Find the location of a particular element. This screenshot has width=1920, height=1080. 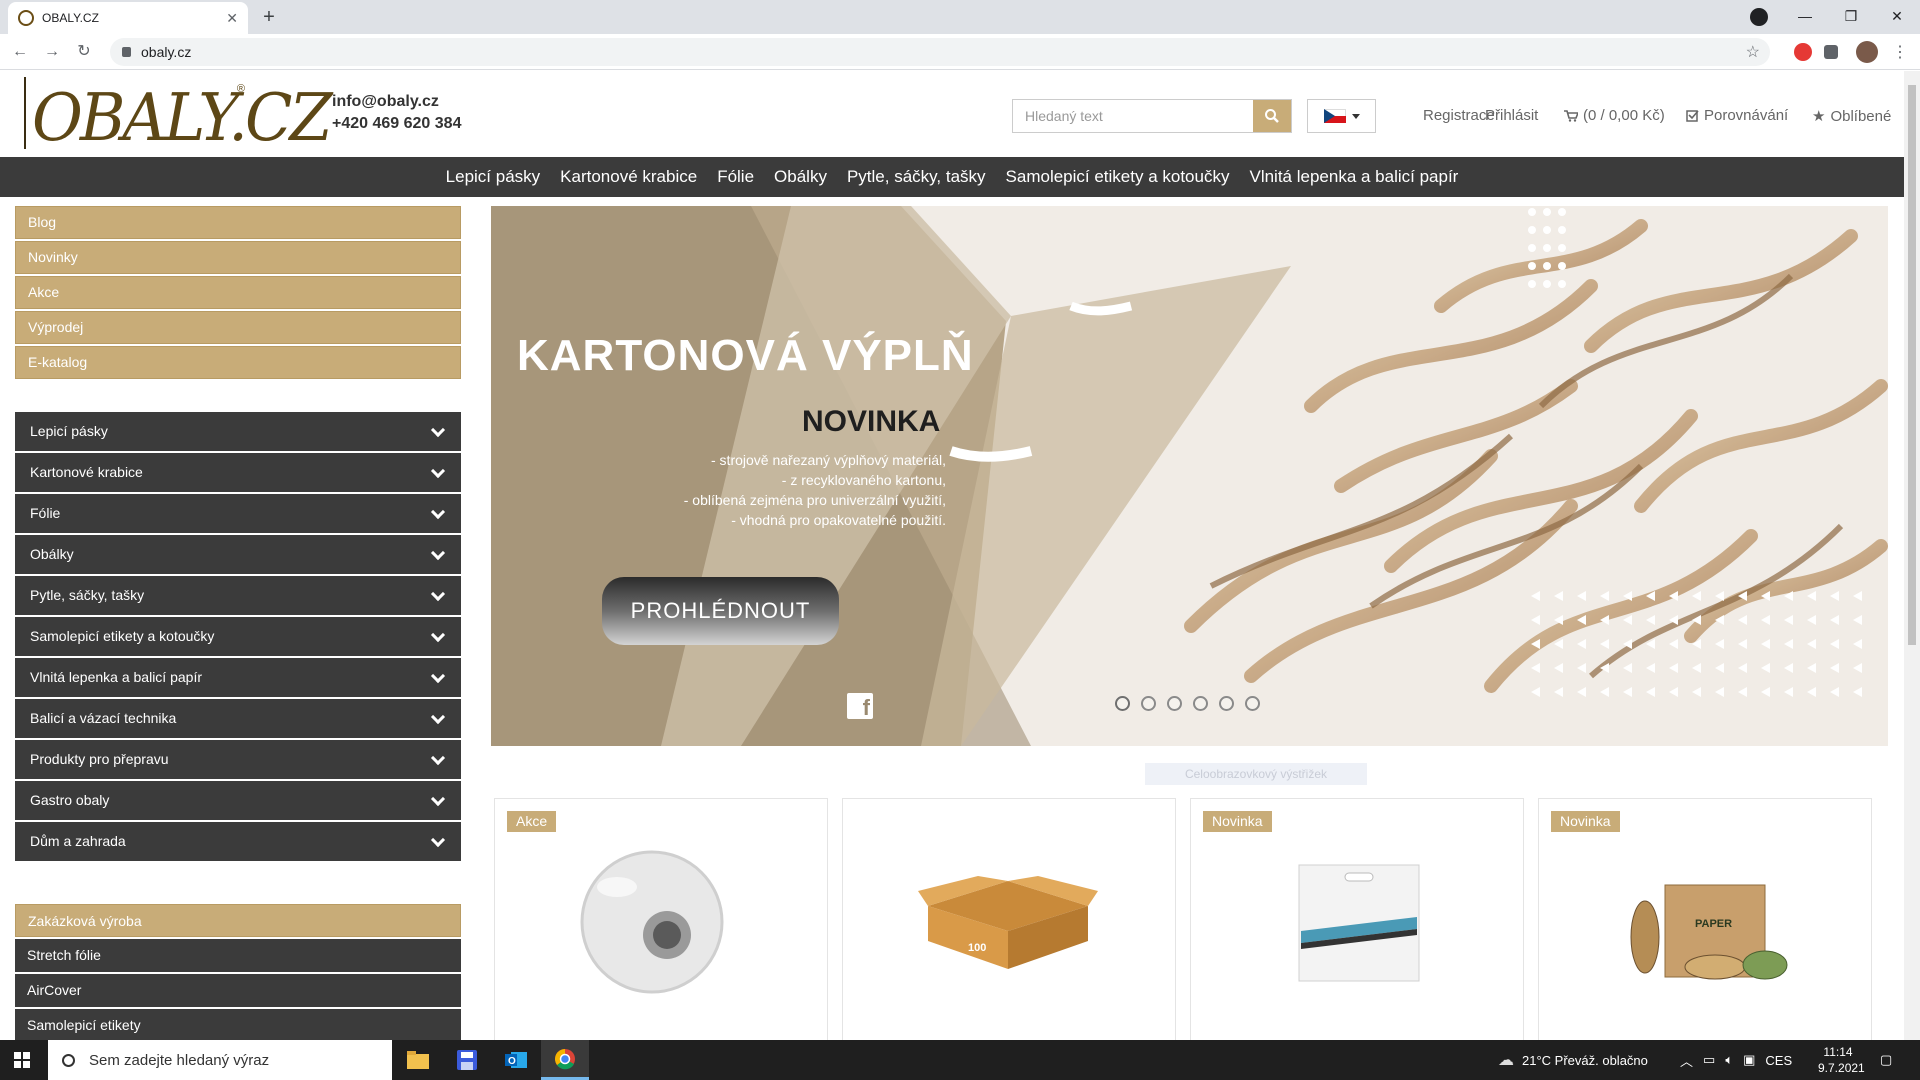

reload-button: ↻ is located at coordinates (84, 52).